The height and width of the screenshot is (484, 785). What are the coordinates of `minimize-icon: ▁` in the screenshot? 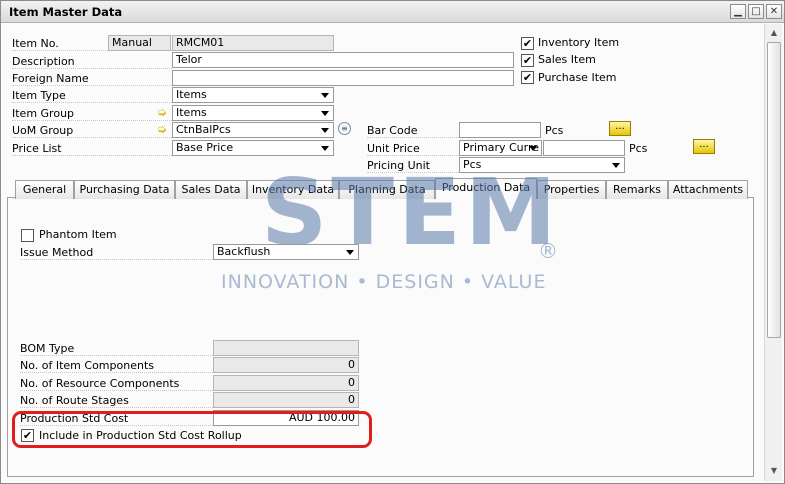 It's located at (738, 11).